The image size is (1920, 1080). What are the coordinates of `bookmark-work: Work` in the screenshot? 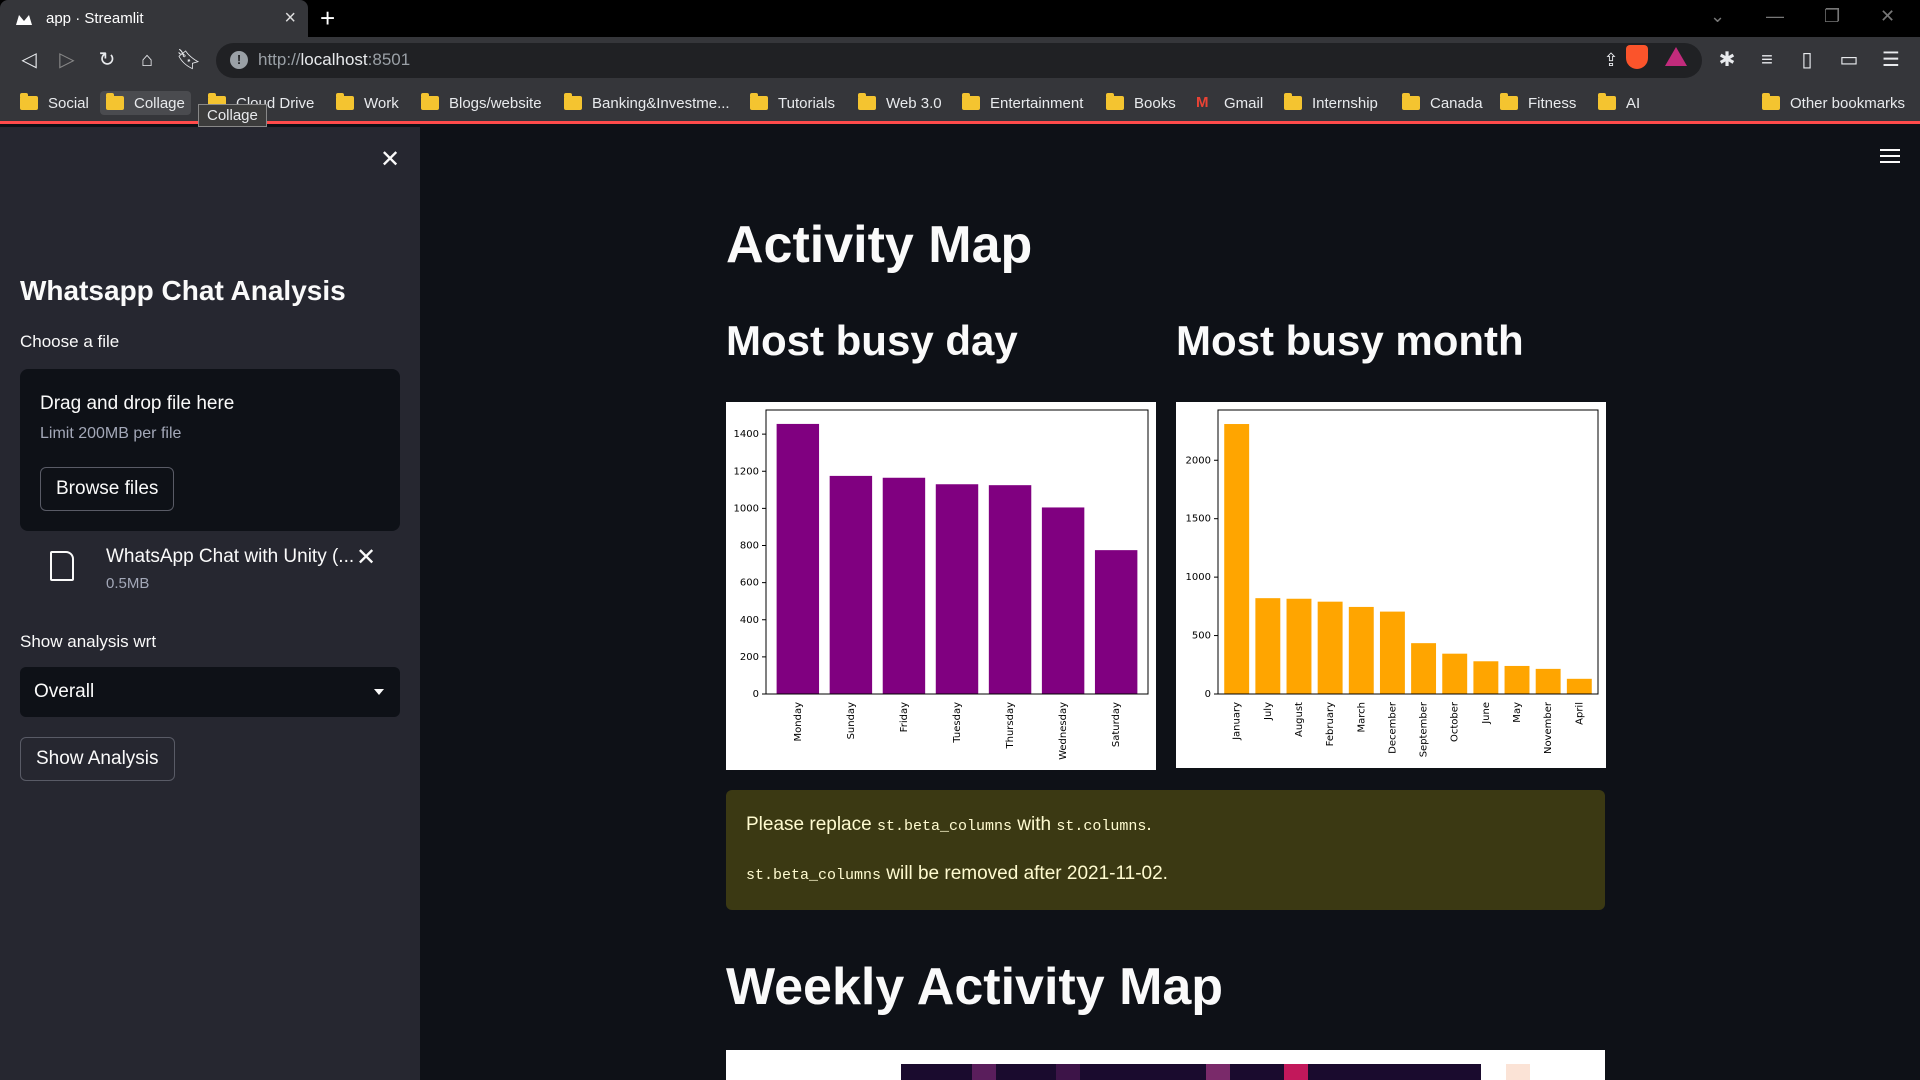 It's located at (367, 103).